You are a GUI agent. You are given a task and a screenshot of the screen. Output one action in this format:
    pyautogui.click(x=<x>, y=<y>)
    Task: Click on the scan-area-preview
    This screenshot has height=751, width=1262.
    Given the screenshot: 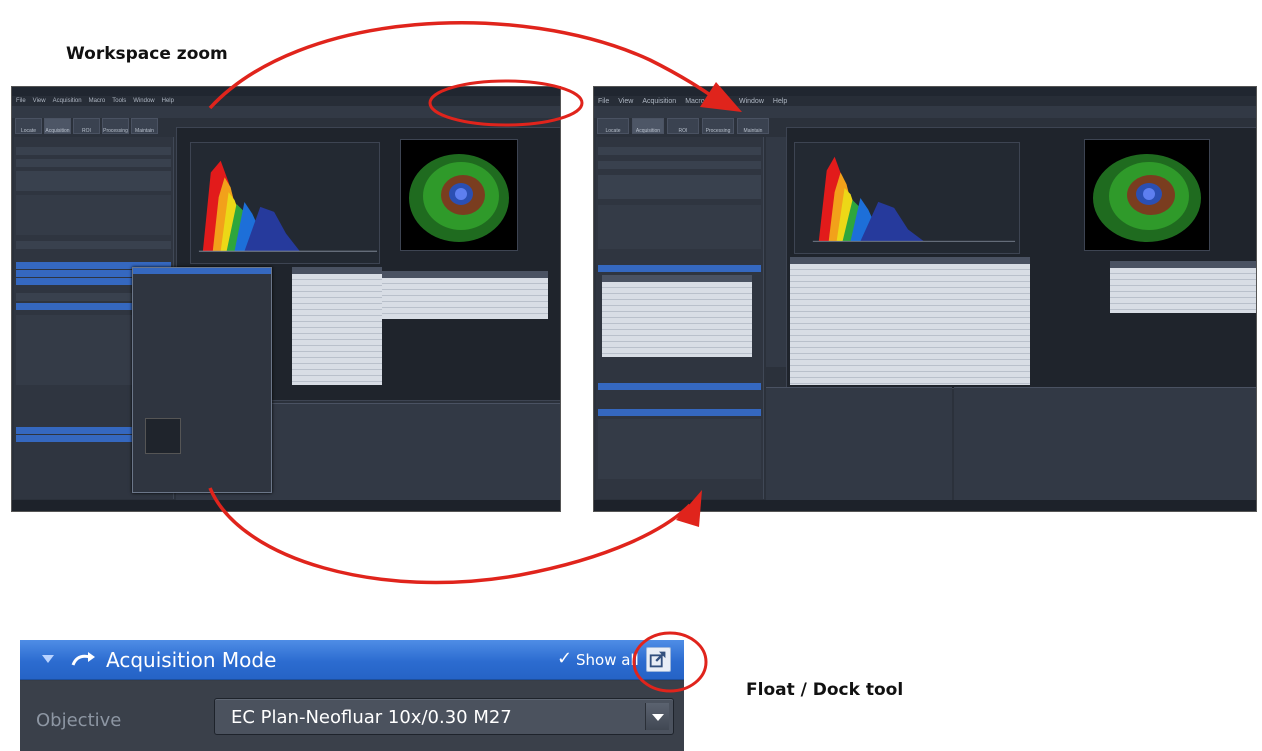 What is the action you would take?
    pyautogui.click(x=163, y=436)
    